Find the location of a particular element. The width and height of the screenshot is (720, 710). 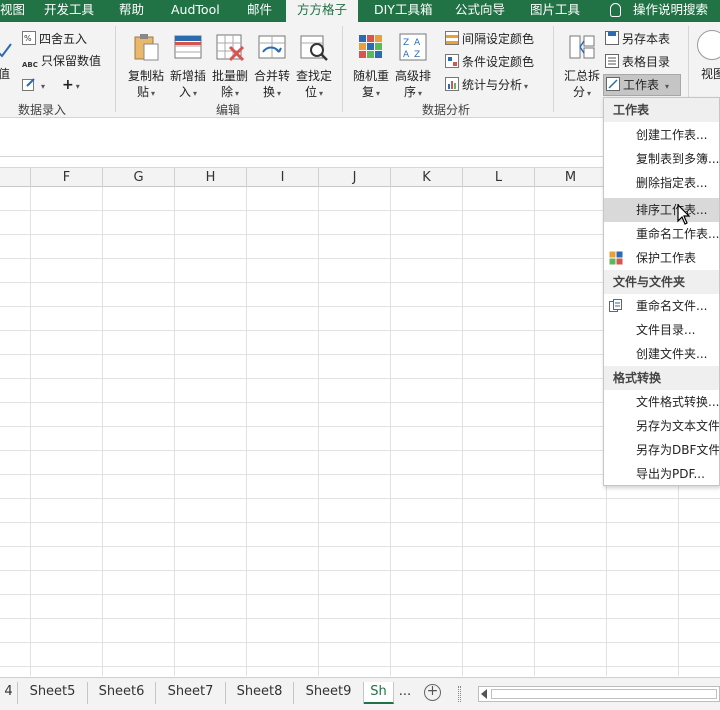

column-header-m: M is located at coordinates (571, 177).